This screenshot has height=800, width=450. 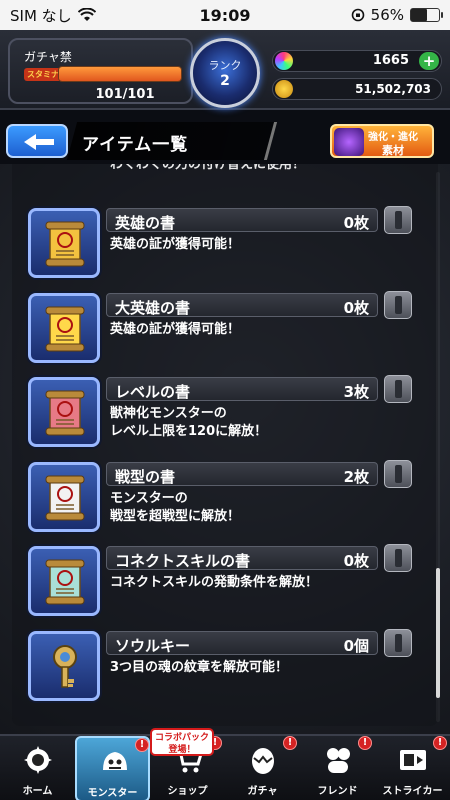 I want to click on player-status-panel: ガチャ禁 スタミナ 101/101, so click(x=100, y=71).